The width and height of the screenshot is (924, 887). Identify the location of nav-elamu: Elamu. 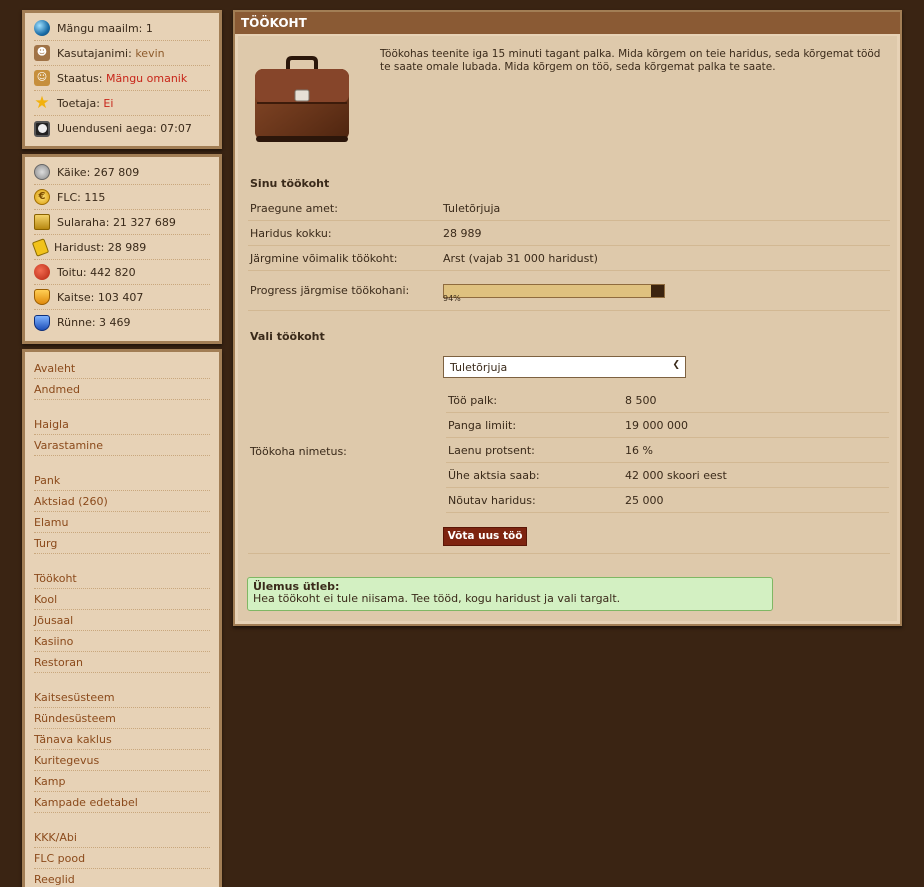
(122, 522).